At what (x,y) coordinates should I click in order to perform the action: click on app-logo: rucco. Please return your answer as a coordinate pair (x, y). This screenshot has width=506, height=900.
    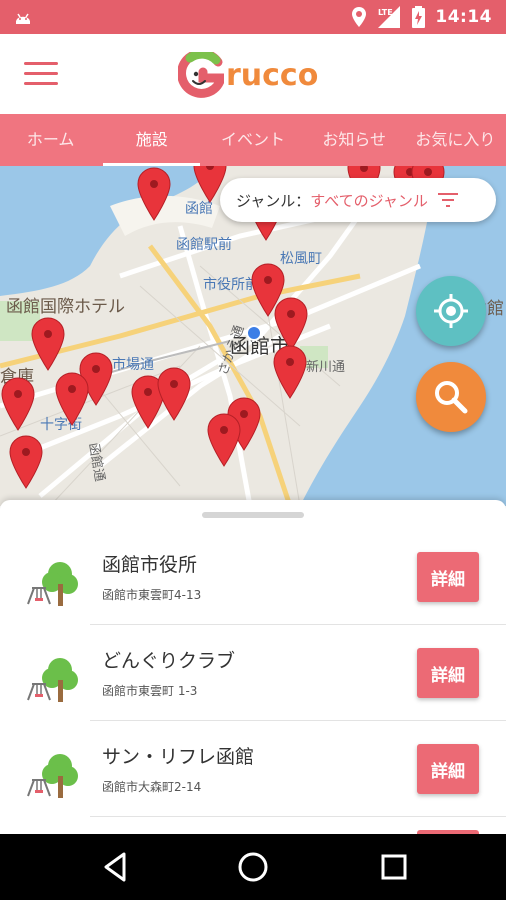
    Looking at the image, I should click on (248, 75).